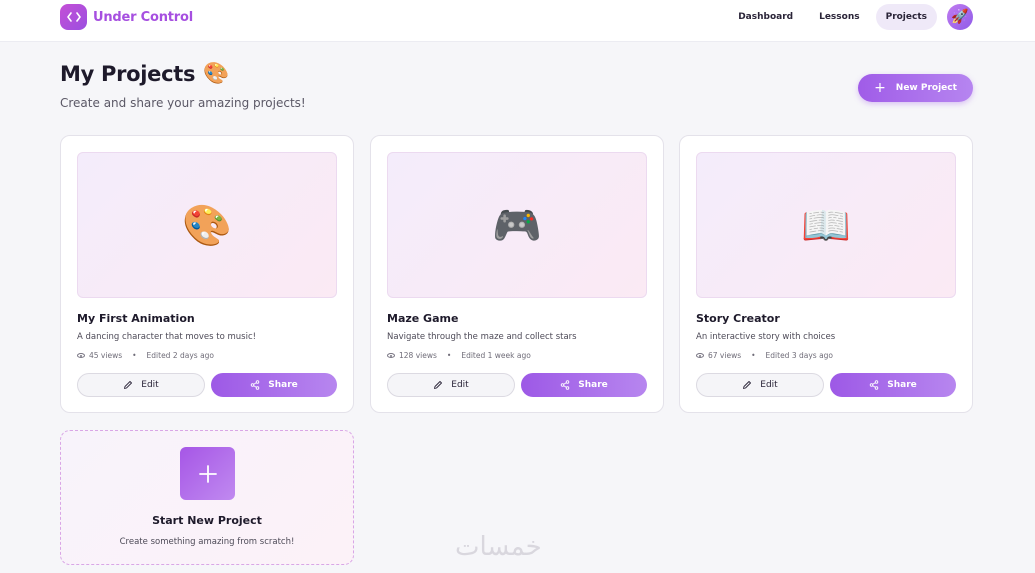  Describe the element at coordinates (183, 103) in the screenshot. I see `page-subtitle: Create and share your amazing projects!` at that location.